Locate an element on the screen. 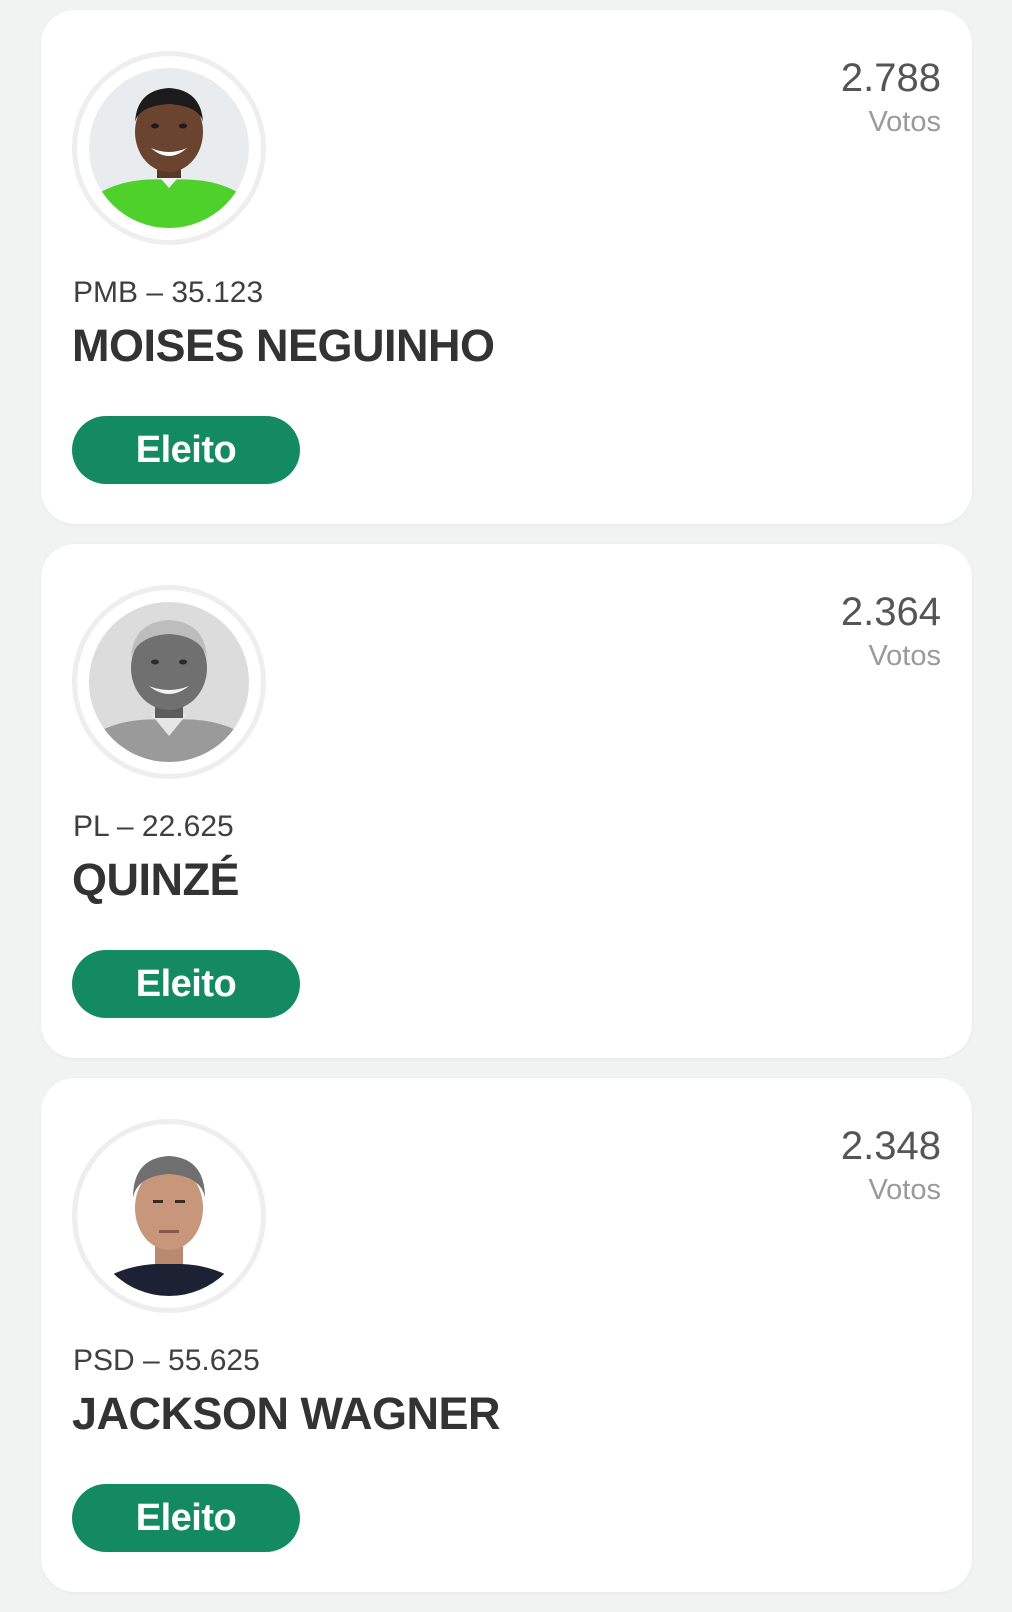  vote-tally: 2.788 Votos is located at coordinates (891, 97).